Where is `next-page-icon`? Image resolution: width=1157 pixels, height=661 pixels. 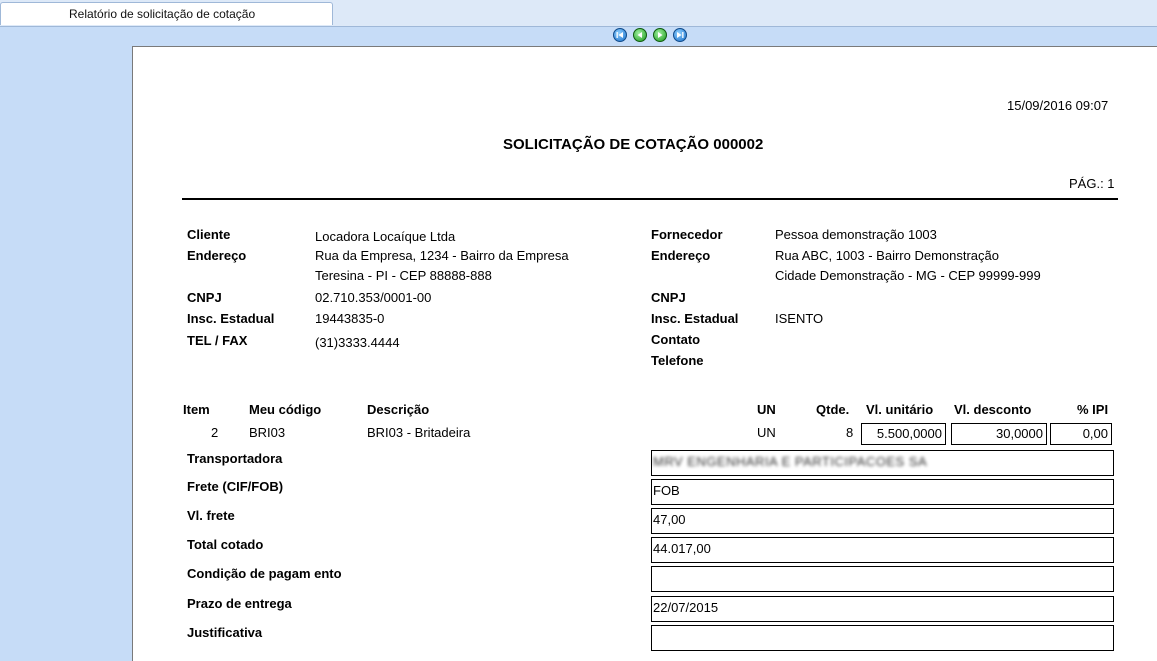 next-page-icon is located at coordinates (660, 35).